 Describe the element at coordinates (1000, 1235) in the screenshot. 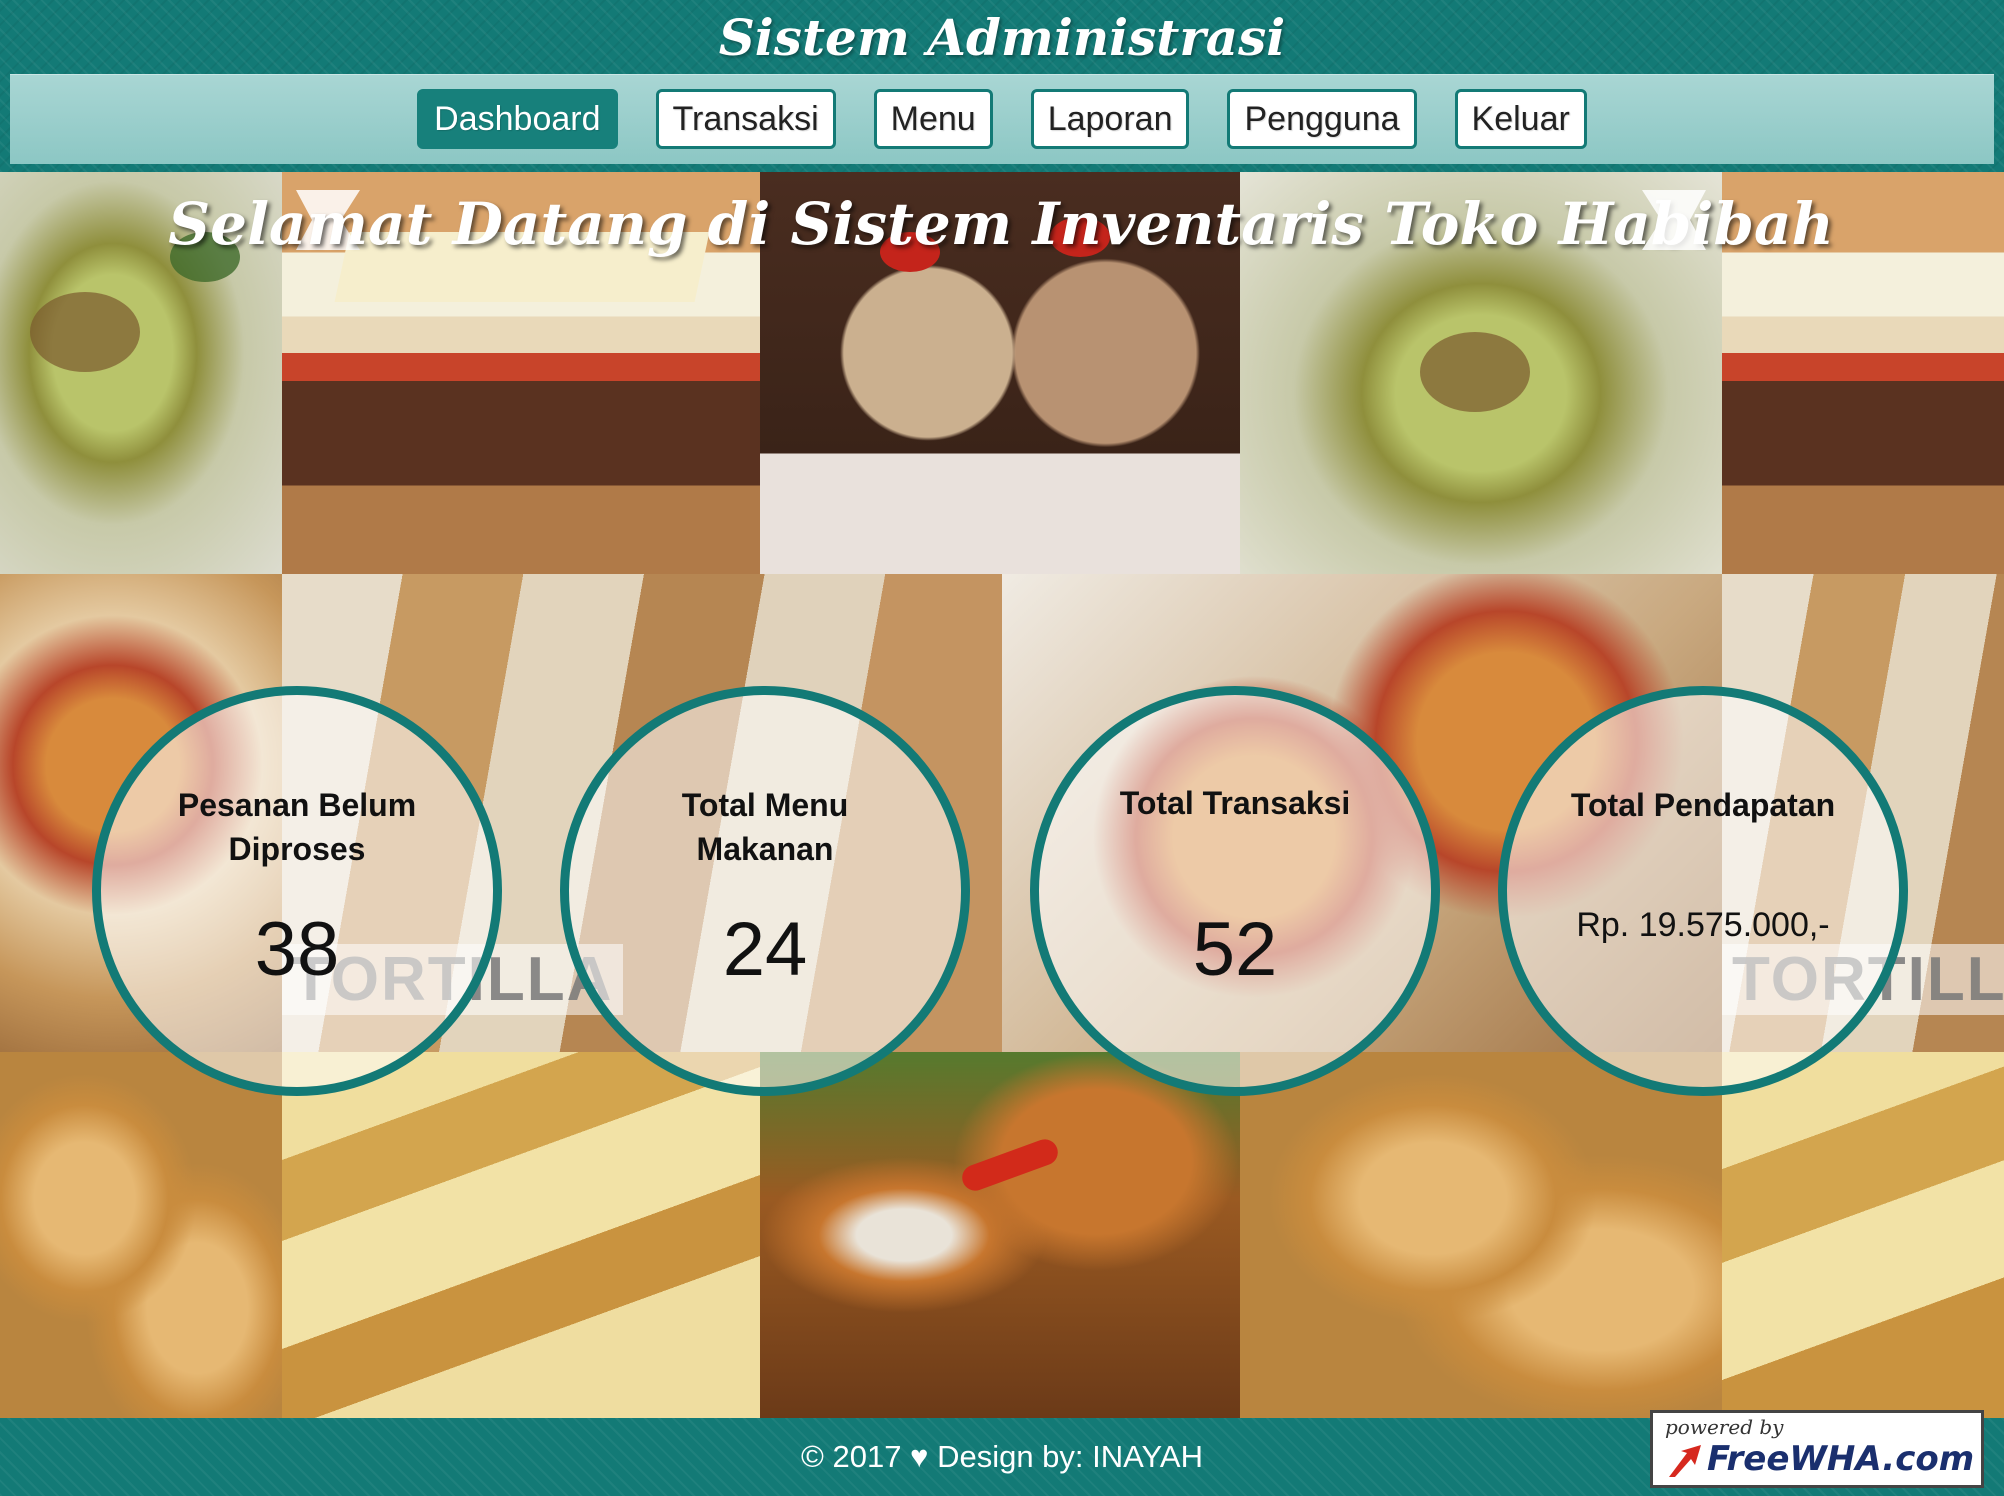

I see `risoles-photo` at that location.